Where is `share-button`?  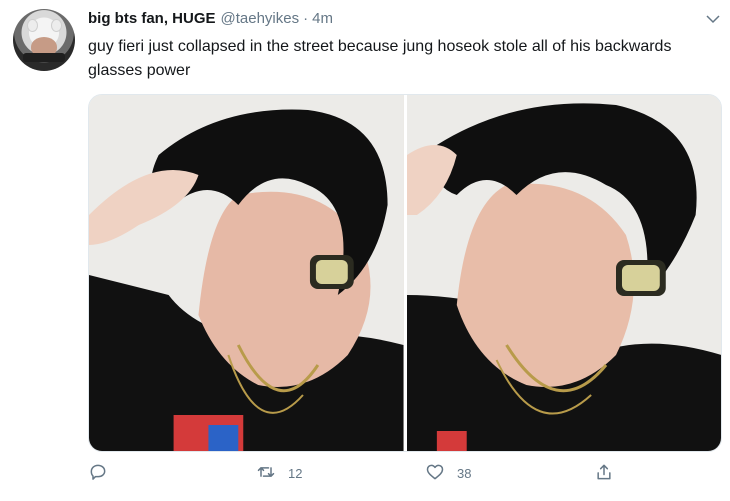
share-button is located at coordinates (604, 473).